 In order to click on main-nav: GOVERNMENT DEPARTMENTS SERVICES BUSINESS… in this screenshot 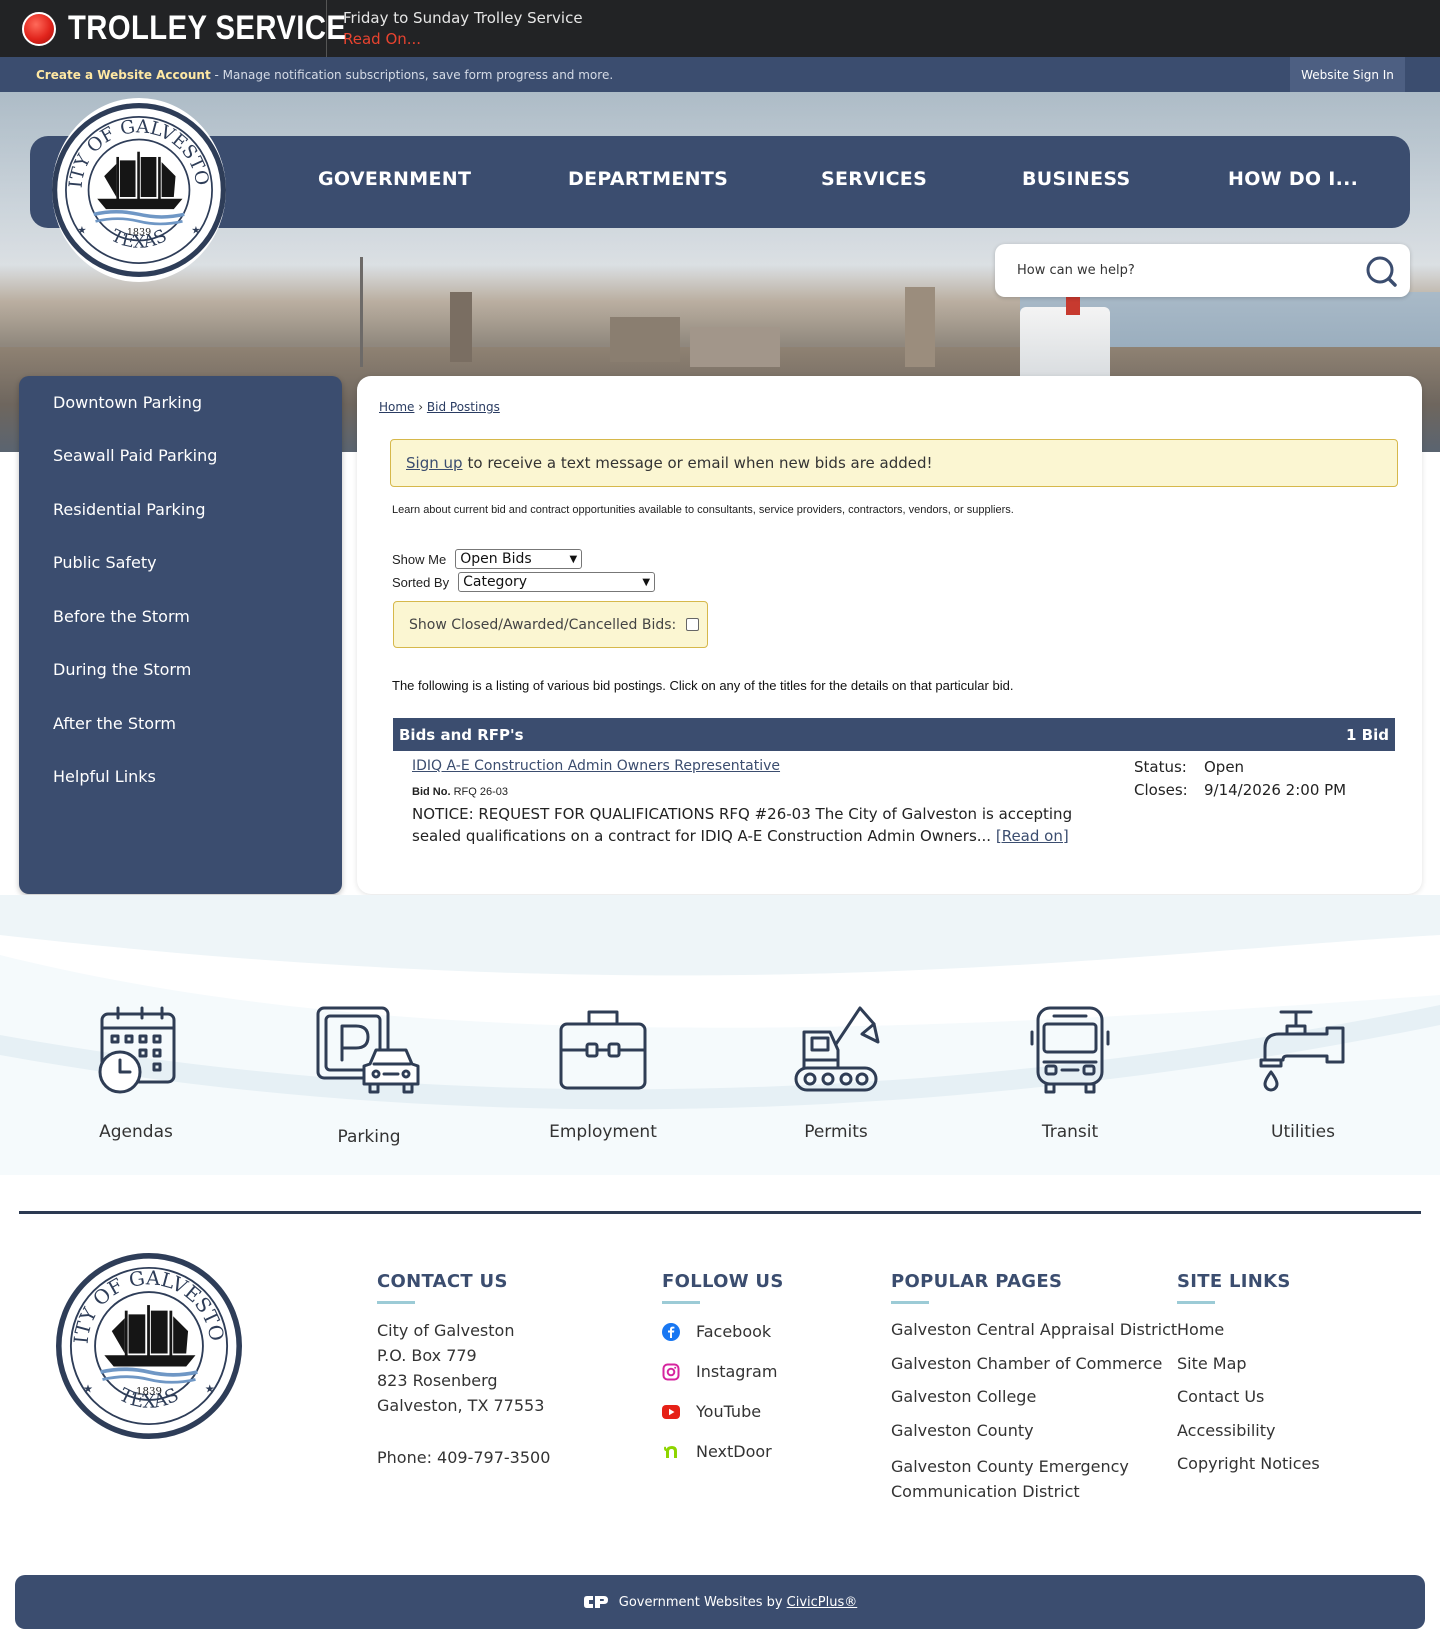, I will do `click(720, 182)`.